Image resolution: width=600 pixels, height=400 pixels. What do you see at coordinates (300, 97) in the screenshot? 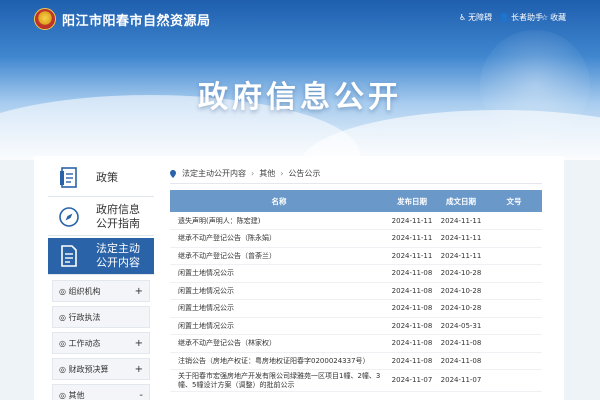
I see `banner-title: 政府信息公开` at bounding box center [300, 97].